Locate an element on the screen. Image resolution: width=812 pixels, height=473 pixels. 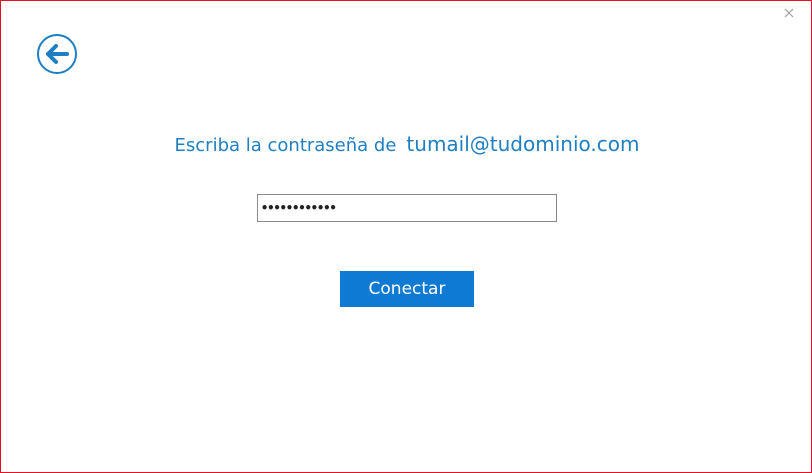
account-email: tumail@tudominio.com is located at coordinates (523, 144).